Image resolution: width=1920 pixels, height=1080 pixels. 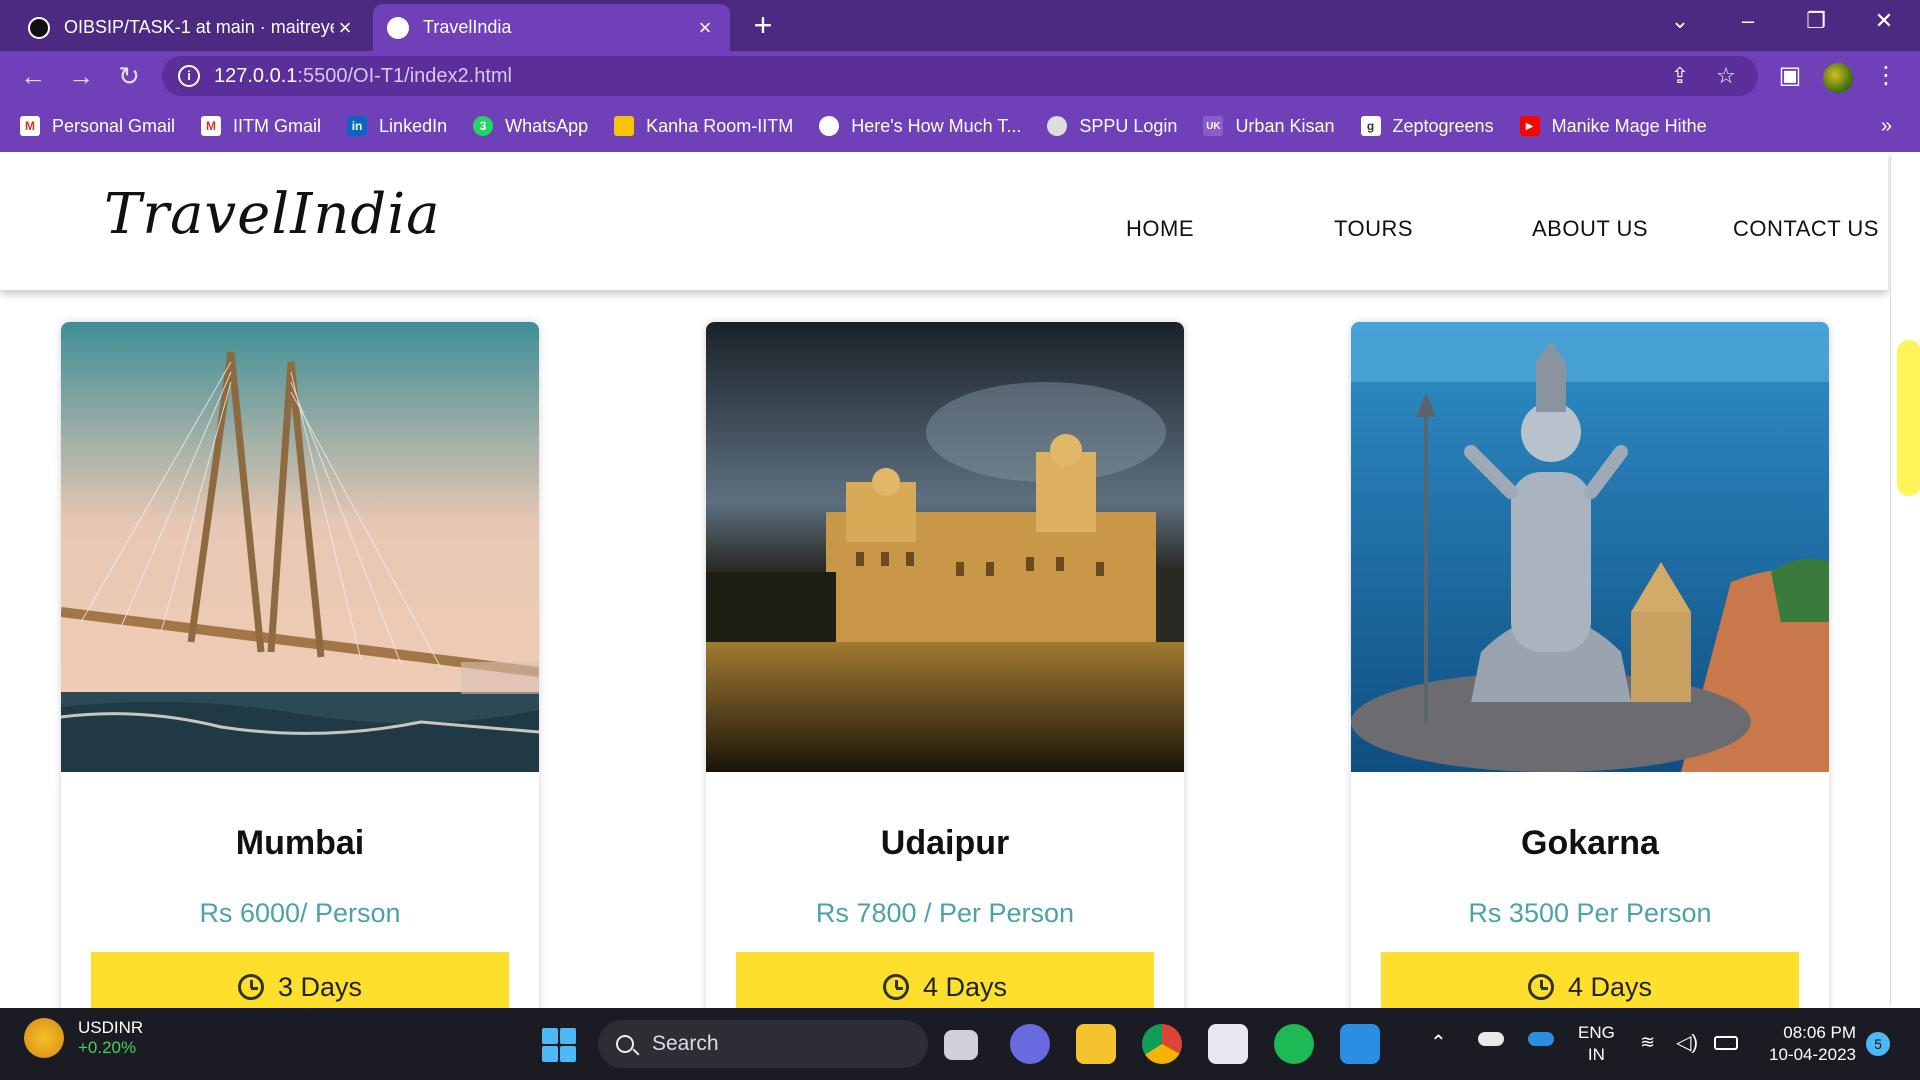 What do you see at coordinates (1838, 78) in the screenshot?
I see `profile-avatar` at bounding box center [1838, 78].